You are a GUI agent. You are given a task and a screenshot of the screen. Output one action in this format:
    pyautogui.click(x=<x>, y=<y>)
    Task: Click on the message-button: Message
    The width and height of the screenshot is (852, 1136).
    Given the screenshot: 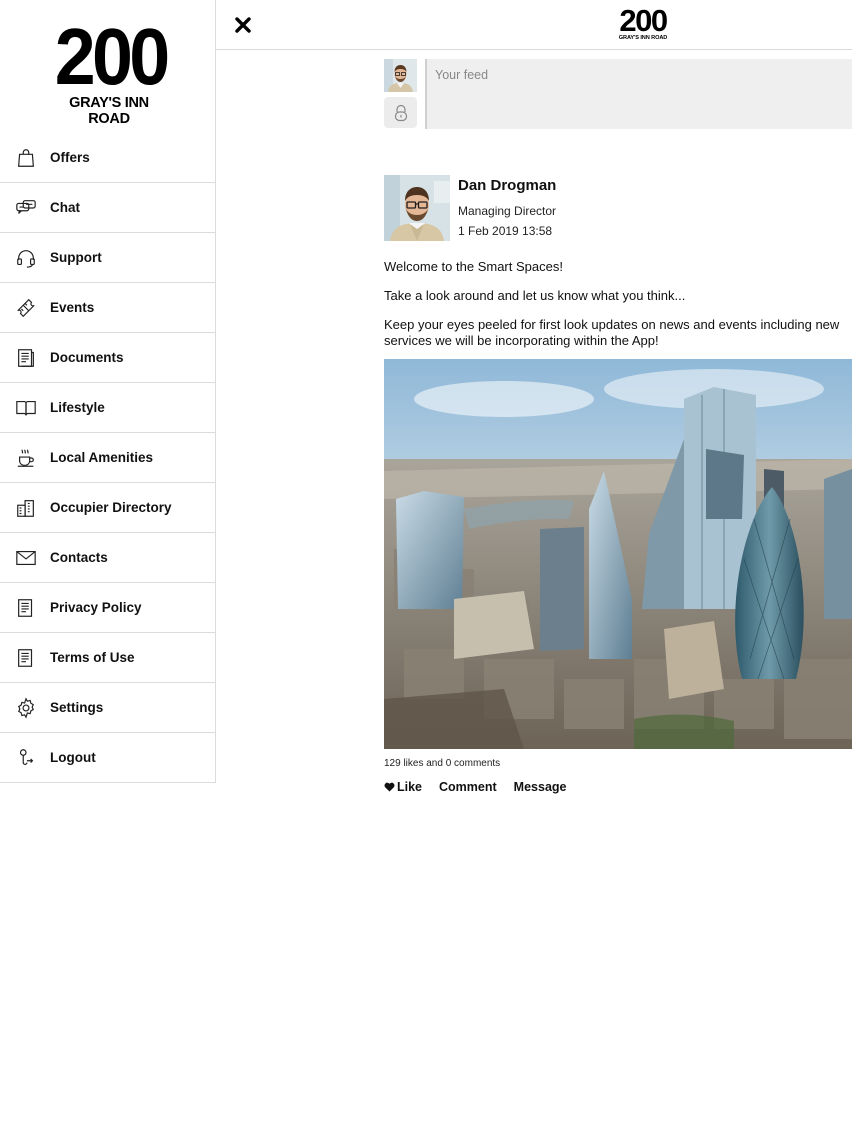 What is the action you would take?
    pyautogui.click(x=540, y=787)
    